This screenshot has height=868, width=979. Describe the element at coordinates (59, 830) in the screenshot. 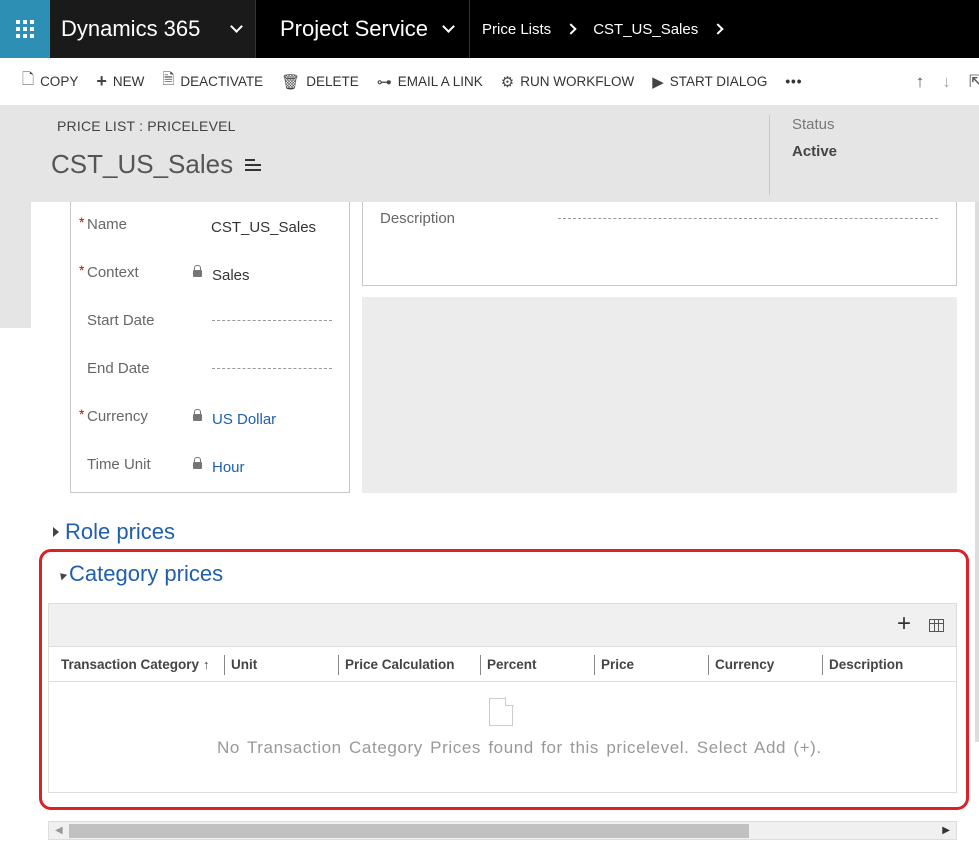

I see `scroll-left-arrow-icon: ◀` at that location.